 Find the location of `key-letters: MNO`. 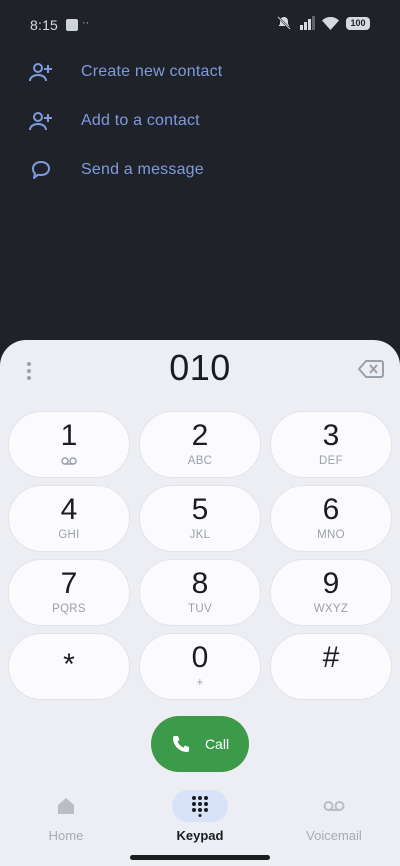

key-letters: MNO is located at coordinates (331, 535).